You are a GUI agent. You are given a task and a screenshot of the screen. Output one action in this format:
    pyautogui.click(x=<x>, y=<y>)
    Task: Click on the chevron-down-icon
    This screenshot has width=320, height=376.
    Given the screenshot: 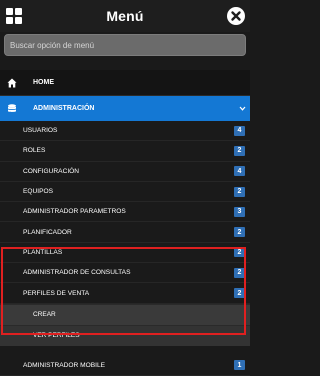 What is the action you would take?
    pyautogui.click(x=242, y=108)
    